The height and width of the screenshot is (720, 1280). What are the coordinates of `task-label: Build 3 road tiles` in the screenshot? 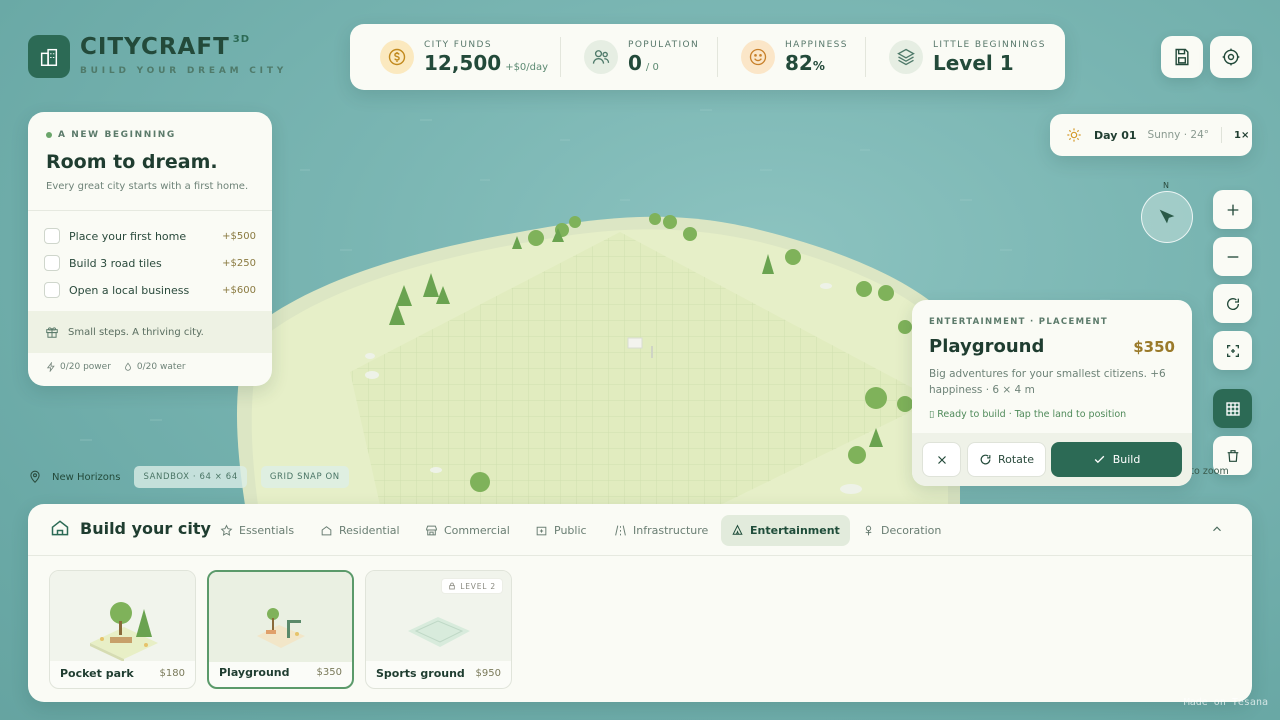 It's located at (115, 263).